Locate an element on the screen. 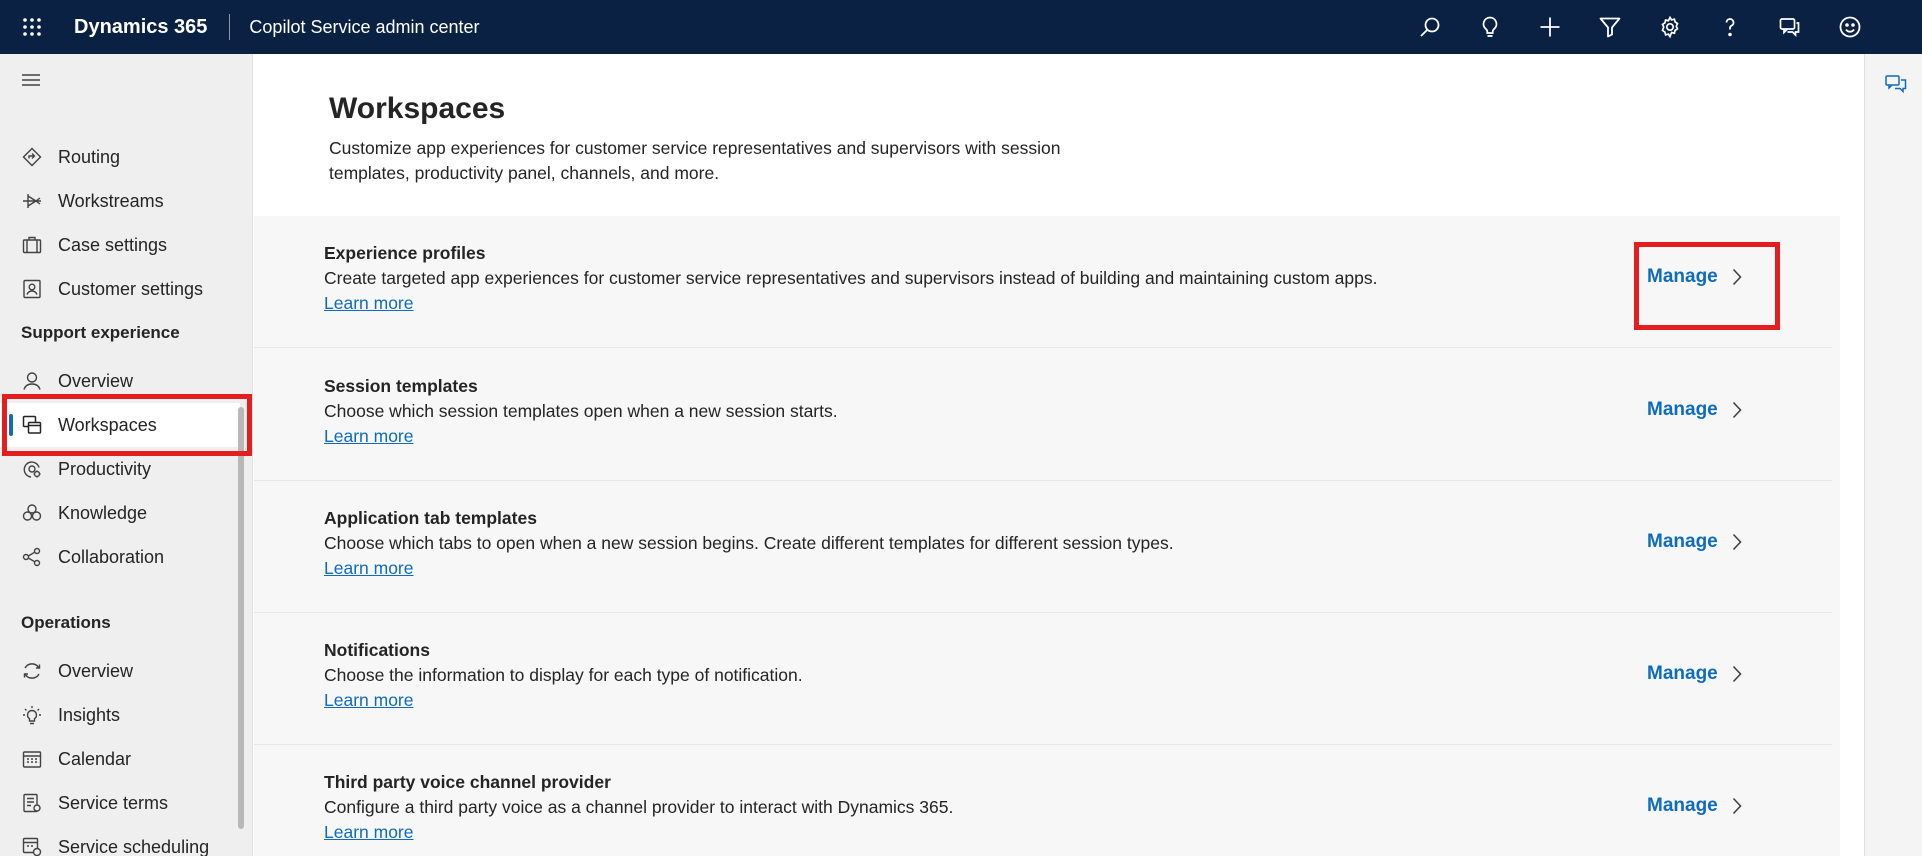 The width and height of the screenshot is (1922, 856). filter-icon is located at coordinates (1610, 27).